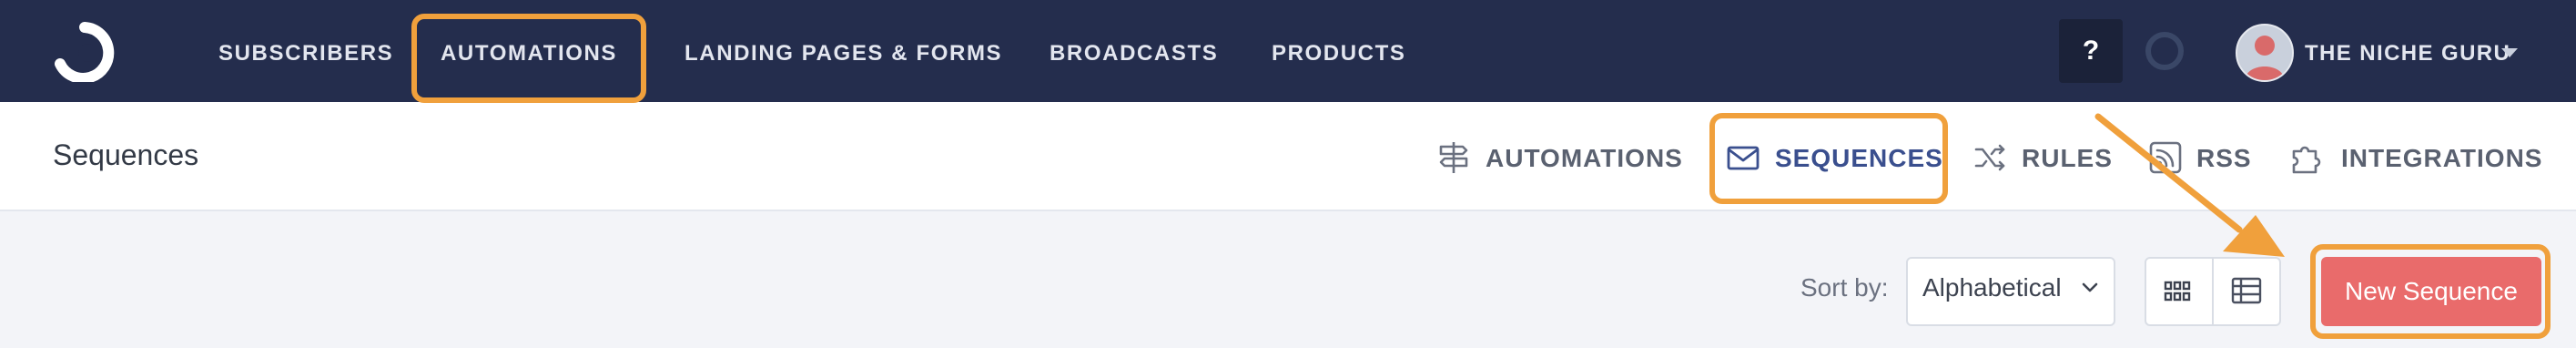  Describe the element at coordinates (2246, 290) in the screenshot. I see `table-view-icon` at that location.